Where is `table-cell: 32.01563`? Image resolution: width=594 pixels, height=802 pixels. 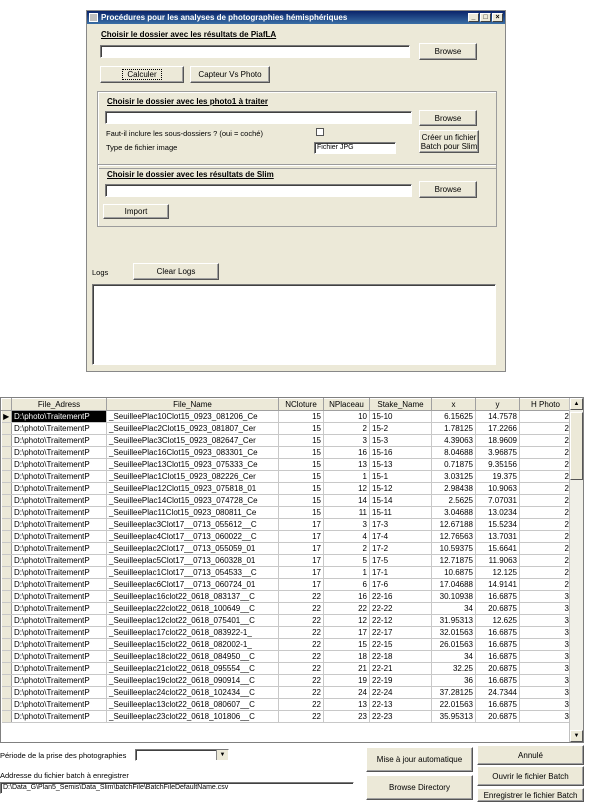
table-cell: 32.01563 is located at coordinates (453, 632).